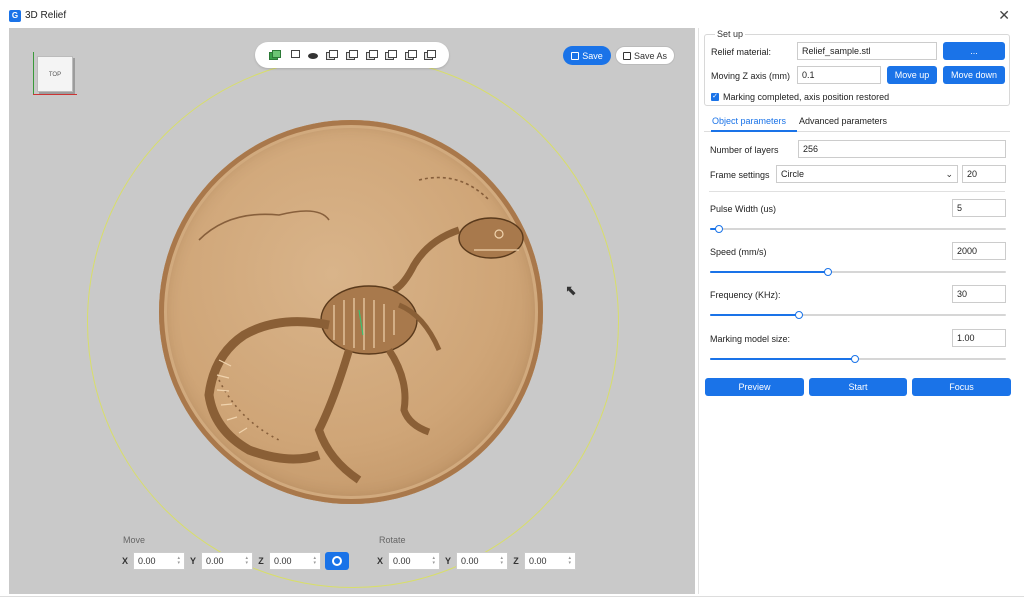 This screenshot has width=1024, height=600. What do you see at coordinates (227, 561) in the screenshot?
I see `move-y-input: 0.00 ▴ ▾` at bounding box center [227, 561].